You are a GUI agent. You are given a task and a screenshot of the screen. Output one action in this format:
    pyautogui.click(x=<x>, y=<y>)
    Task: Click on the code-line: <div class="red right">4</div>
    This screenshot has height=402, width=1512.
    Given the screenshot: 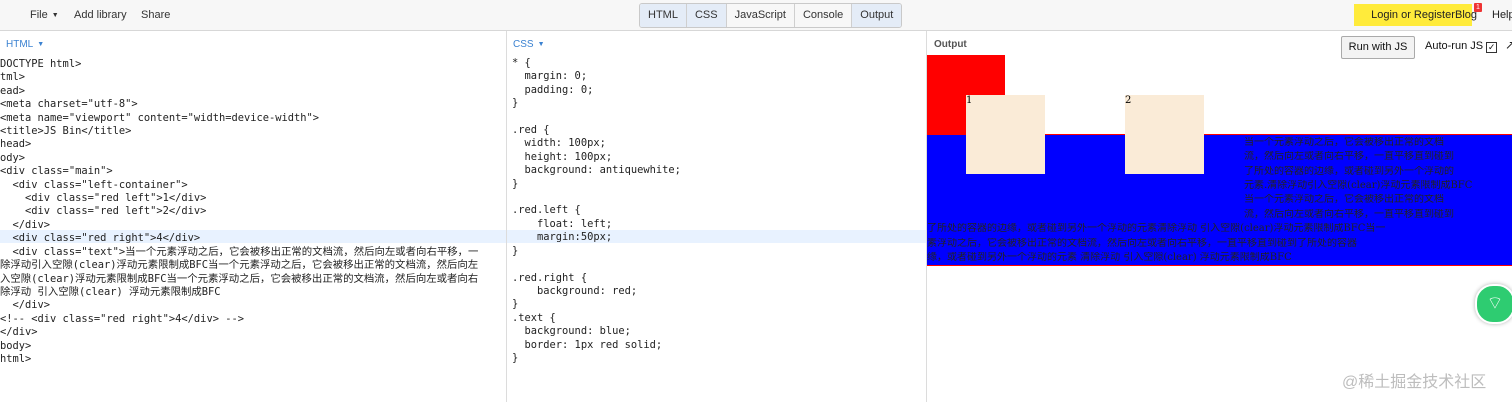 What is the action you would take?
    pyautogui.click(x=100, y=238)
    